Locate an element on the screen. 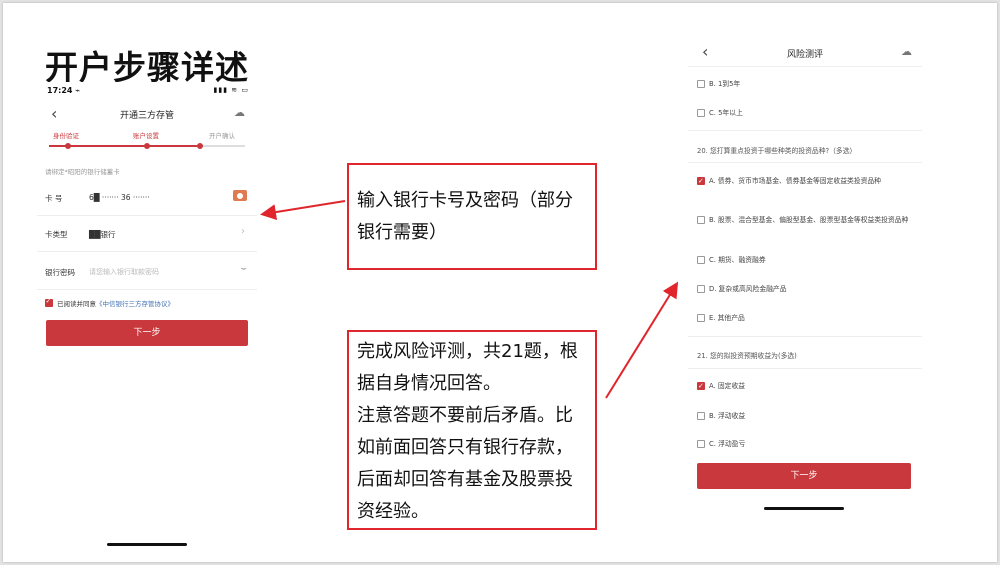 This screenshot has width=1000, height=565. q19-option-b: B. 1到5年 is located at coordinates (804, 84).